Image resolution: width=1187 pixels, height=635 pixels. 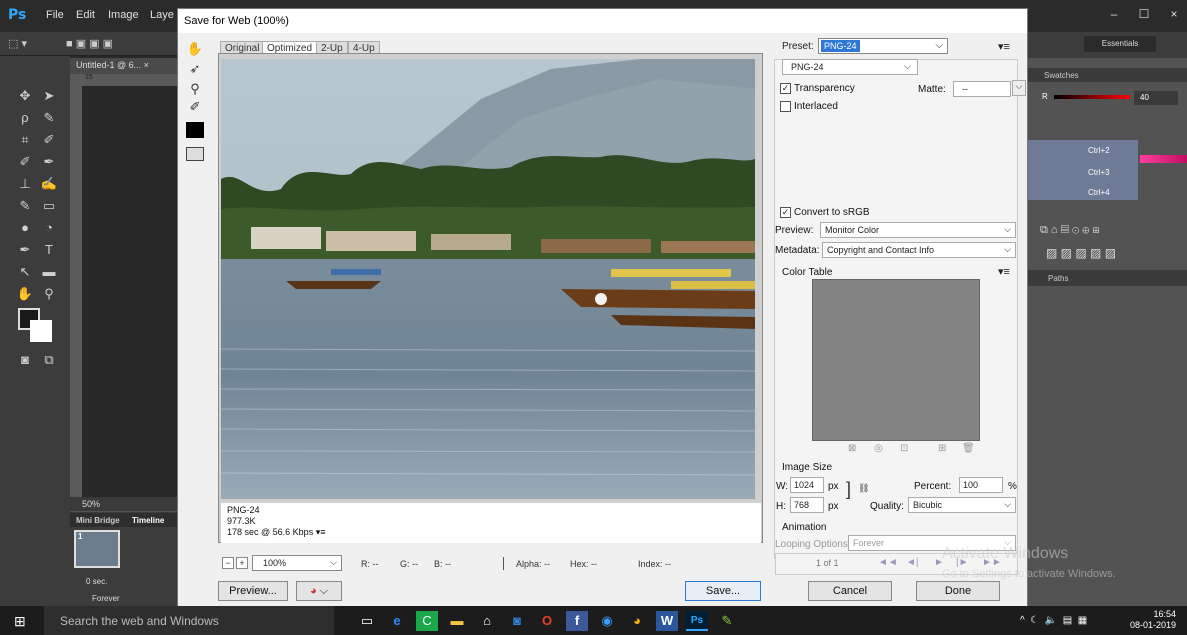 I want to click on document-tab: Untitled-1 @ 6... ×, so click(x=124, y=66).